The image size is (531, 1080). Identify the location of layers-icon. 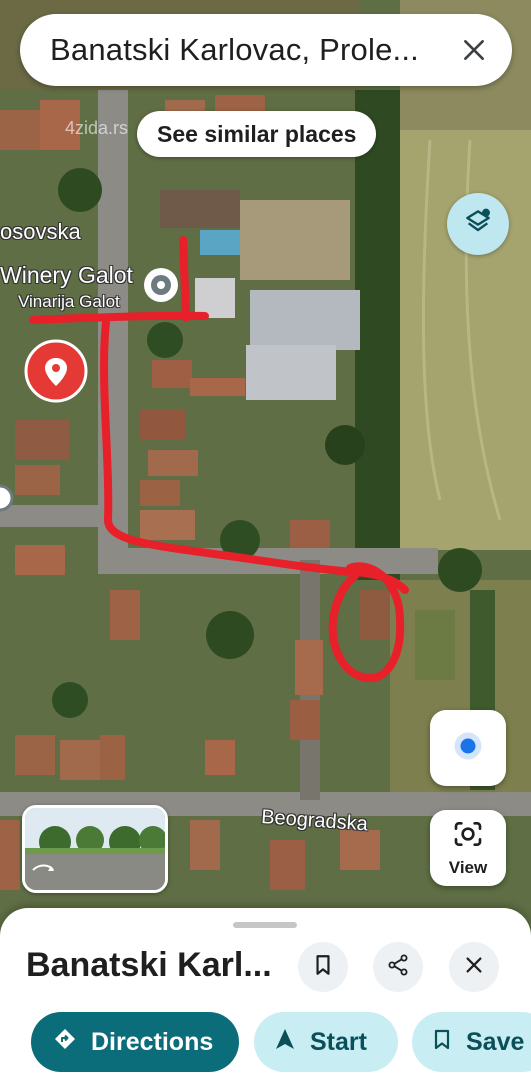
(478, 224).